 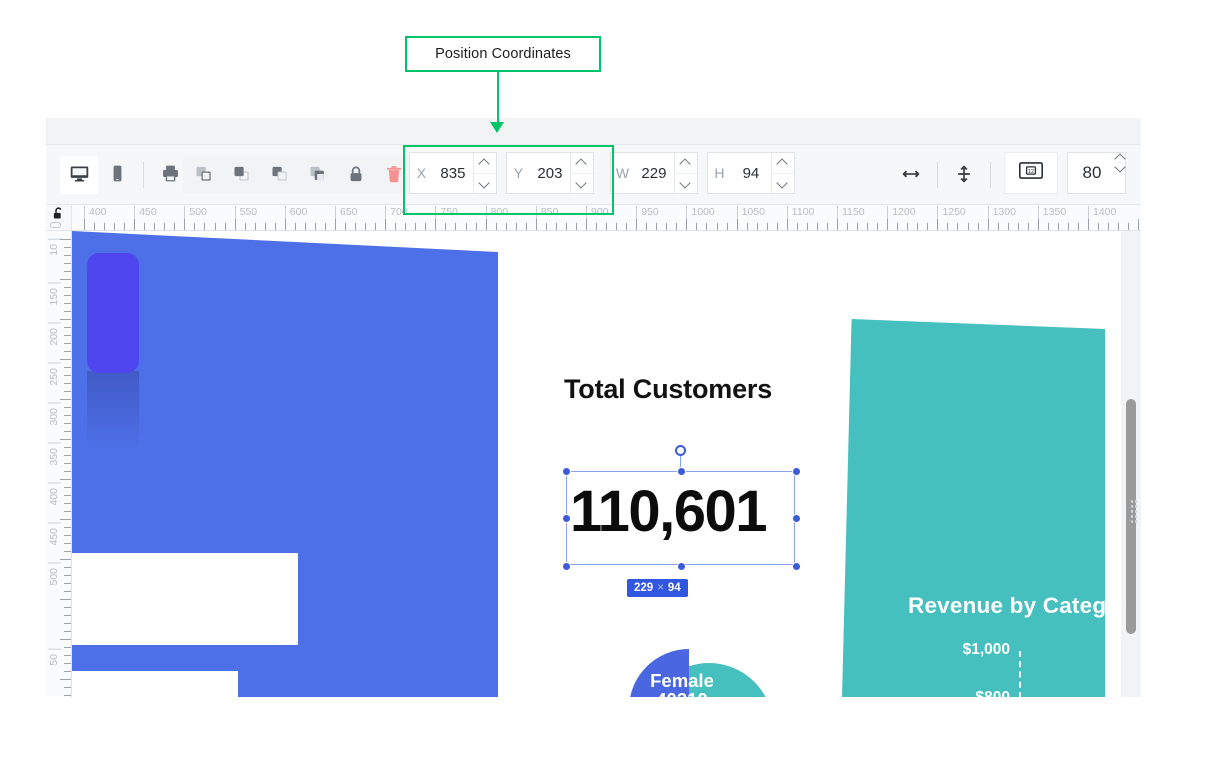 I want to click on x-field-stepper, so click(x=484, y=173).